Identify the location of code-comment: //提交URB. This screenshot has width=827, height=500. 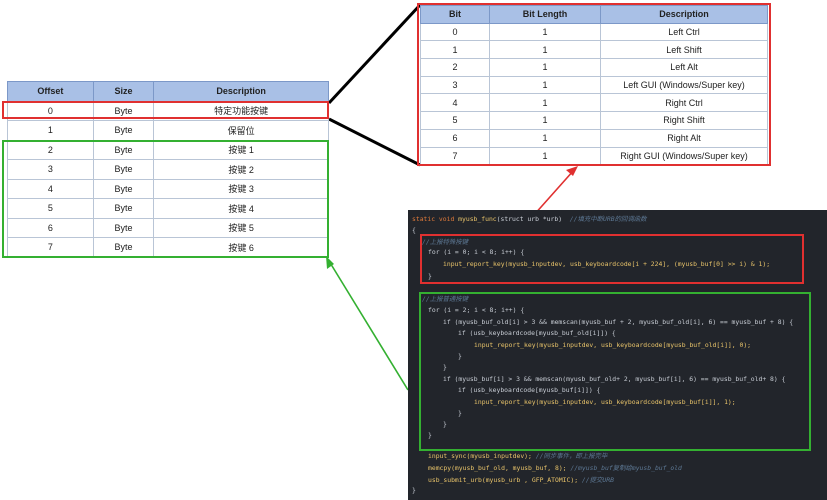
(596, 480).